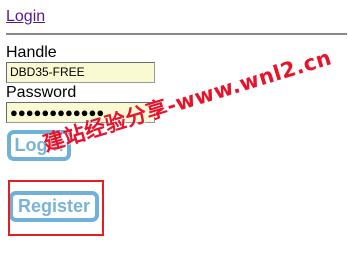 Image resolution: width=348 pixels, height=265 pixels. What do you see at coordinates (31, 52) in the screenshot?
I see `handle-label: Handle` at bounding box center [31, 52].